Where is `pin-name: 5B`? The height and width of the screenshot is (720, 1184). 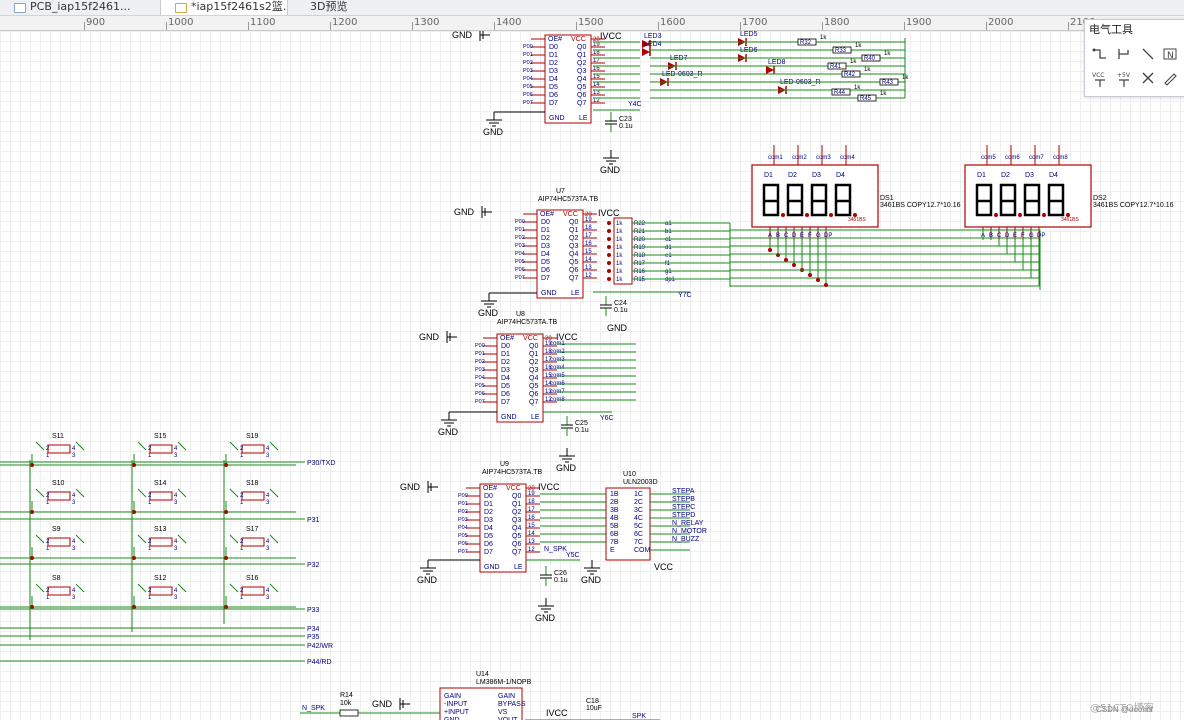 pin-name: 5B is located at coordinates (614, 526).